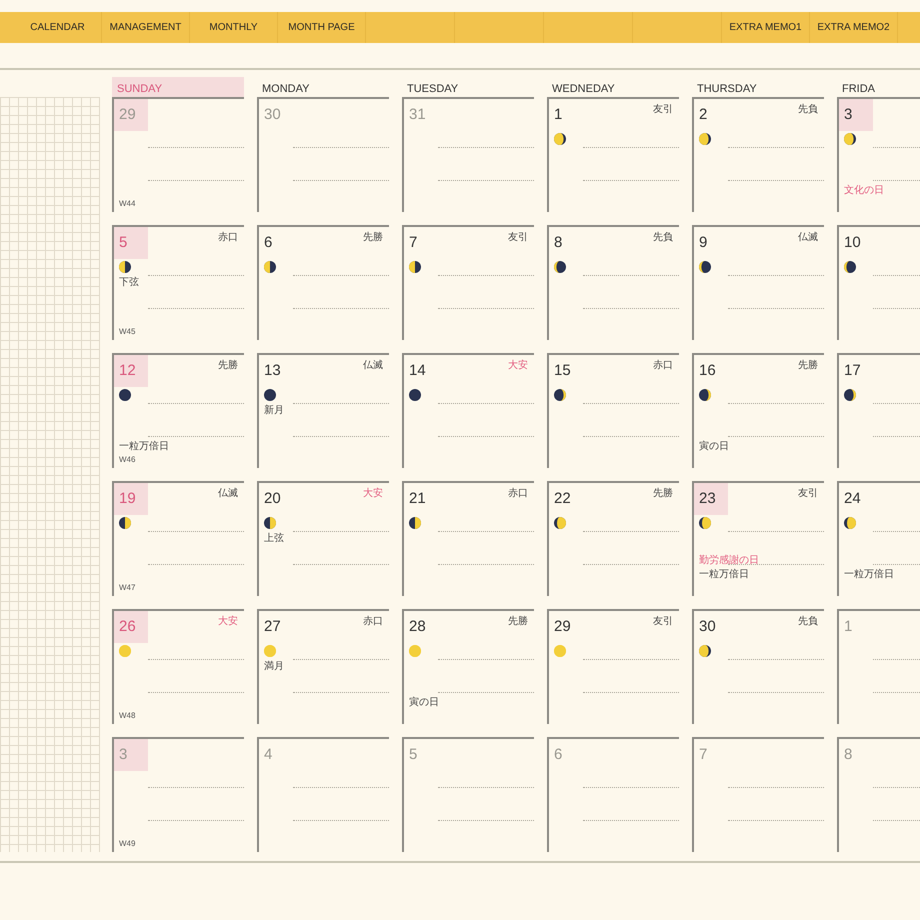 Image resolution: width=920 pixels, height=920 pixels. Describe the element at coordinates (703, 115) in the screenshot. I see `day-number: 2` at that location.